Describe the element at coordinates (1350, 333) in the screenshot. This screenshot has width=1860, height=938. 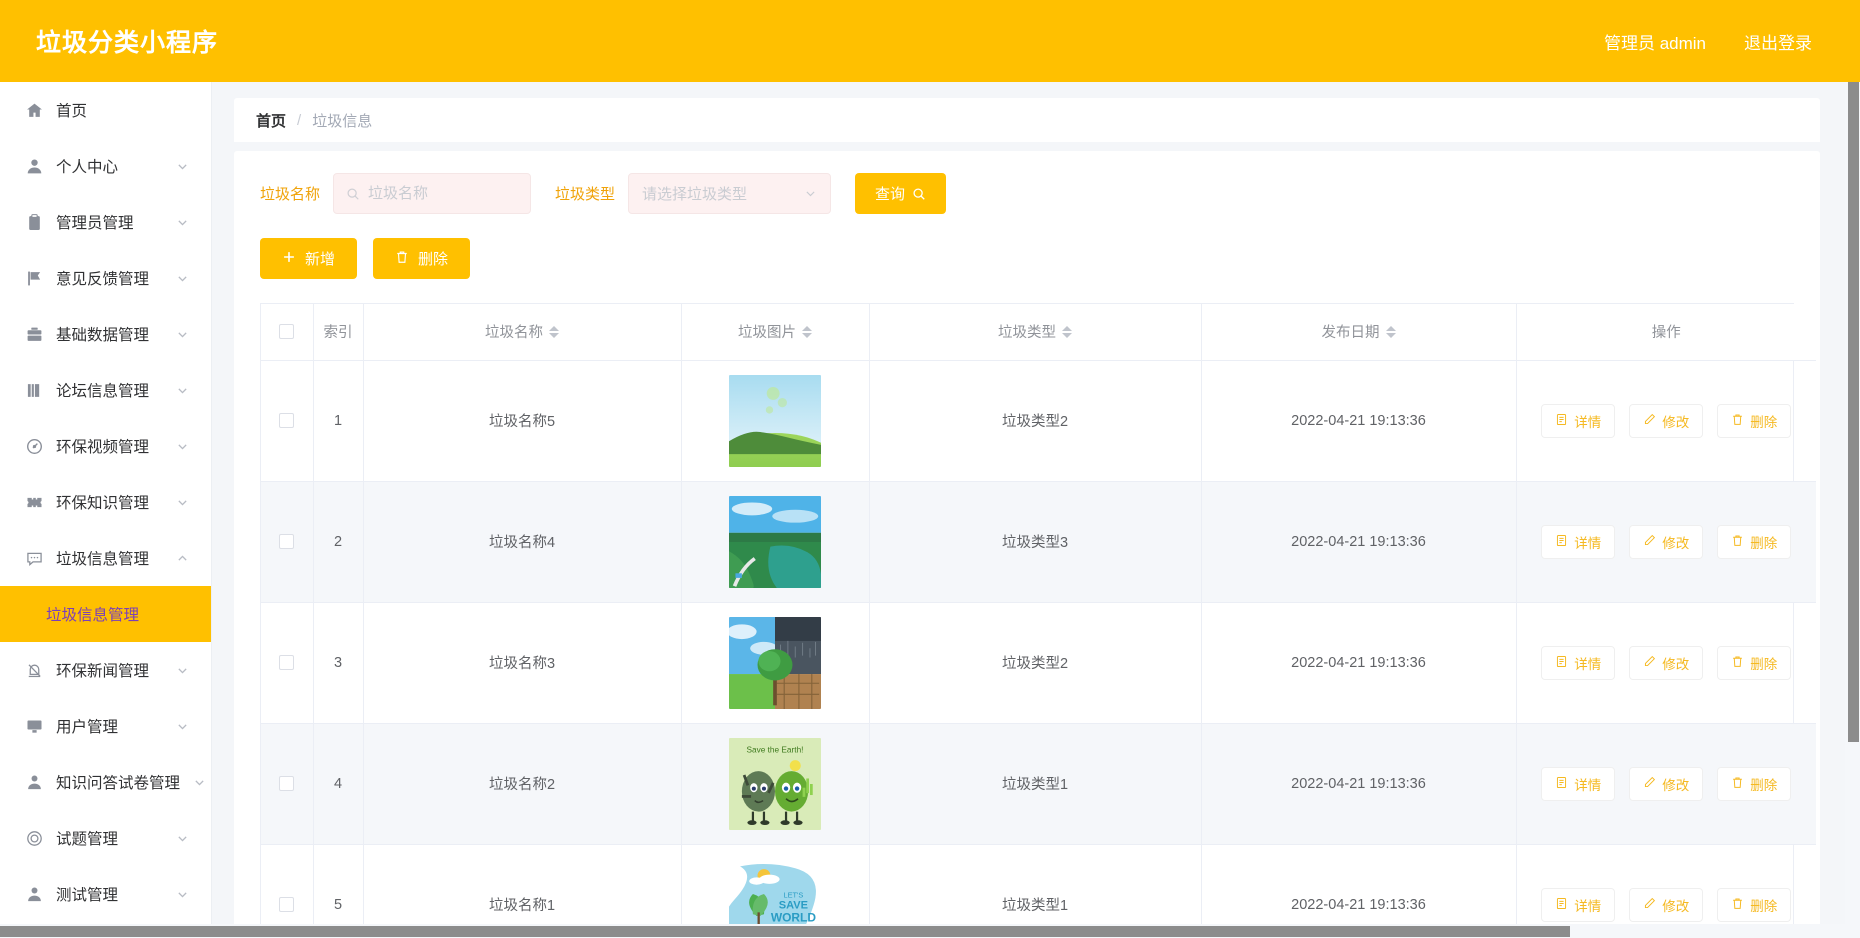
I see `th-date-label: 发布日期` at that location.